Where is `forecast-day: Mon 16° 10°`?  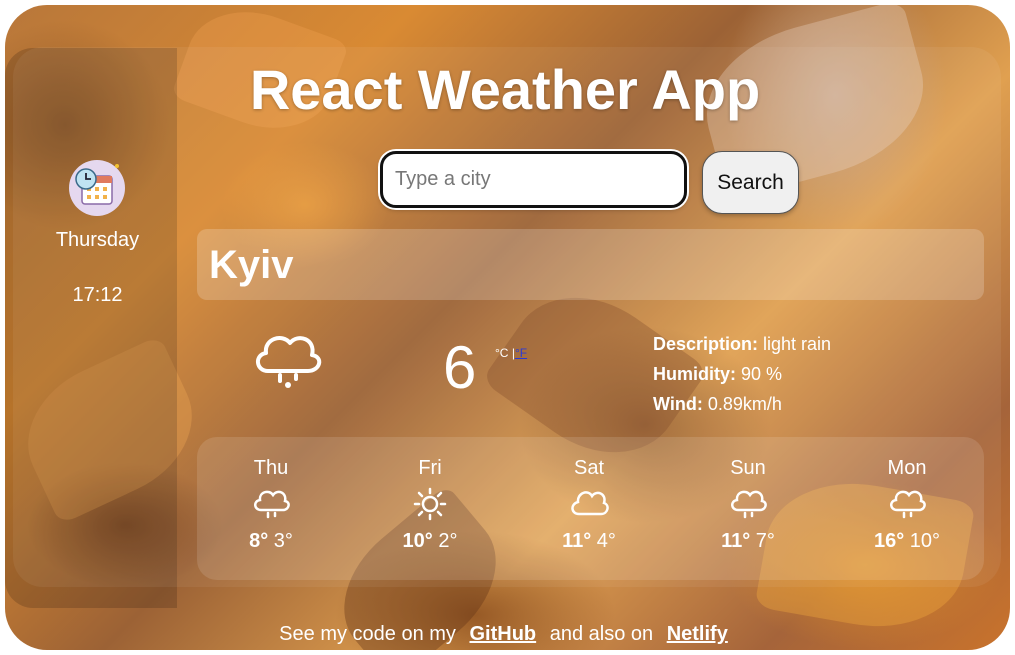
forecast-day: Mon 16° 10° is located at coordinates (907, 505).